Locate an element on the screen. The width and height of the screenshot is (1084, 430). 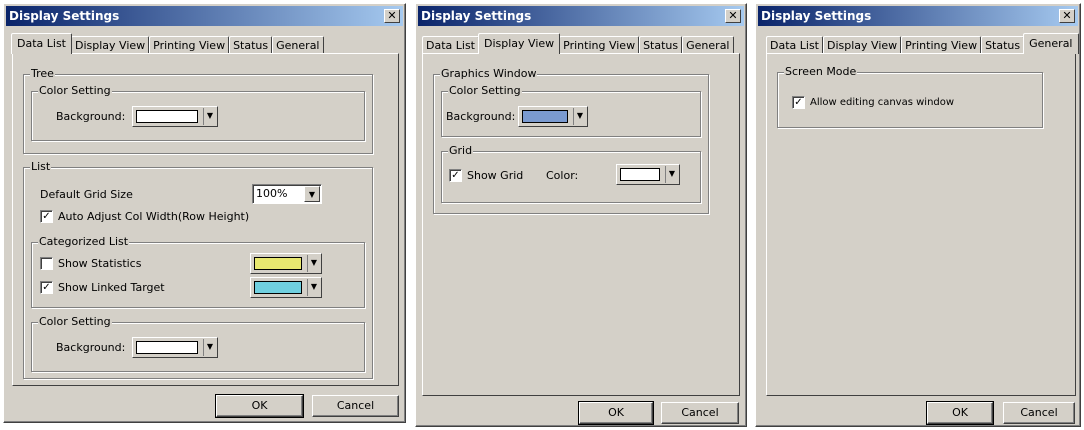
grid-color-picker: ▼ is located at coordinates (648, 174).